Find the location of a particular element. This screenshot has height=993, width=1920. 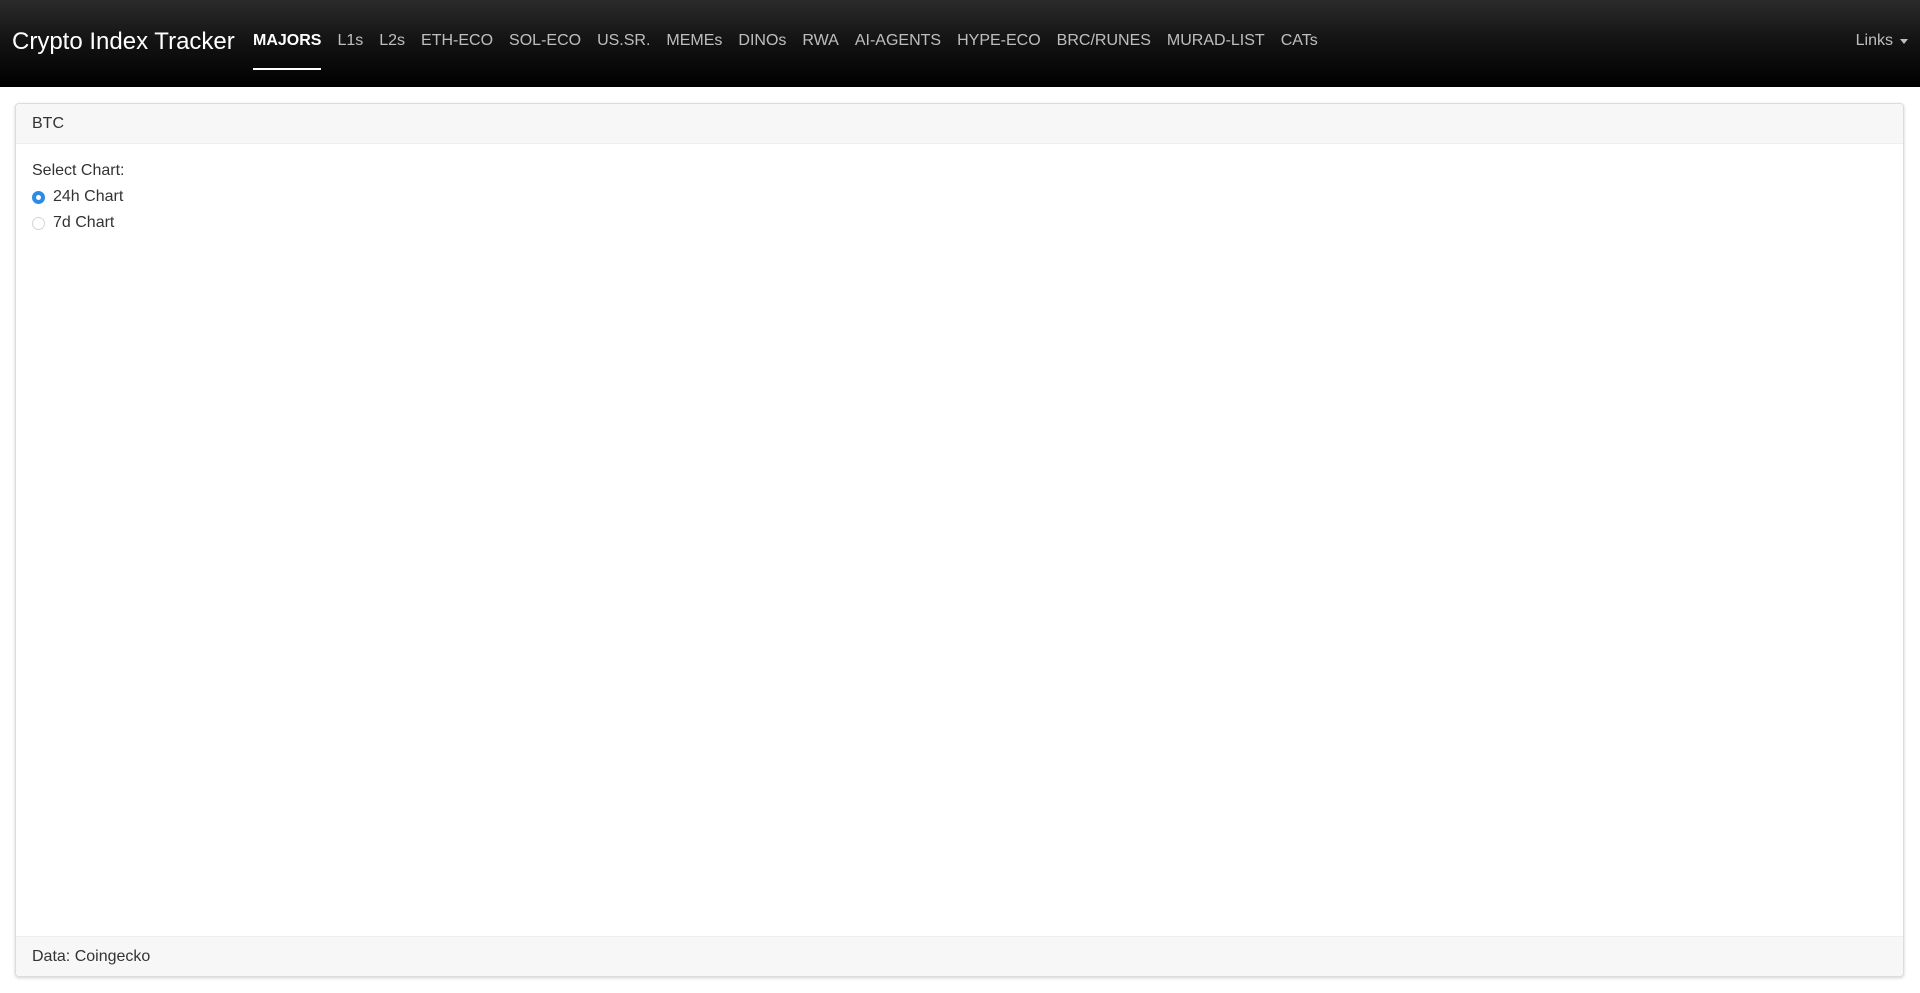

radio-option-24h-label: 24h Chart is located at coordinates (88, 196).